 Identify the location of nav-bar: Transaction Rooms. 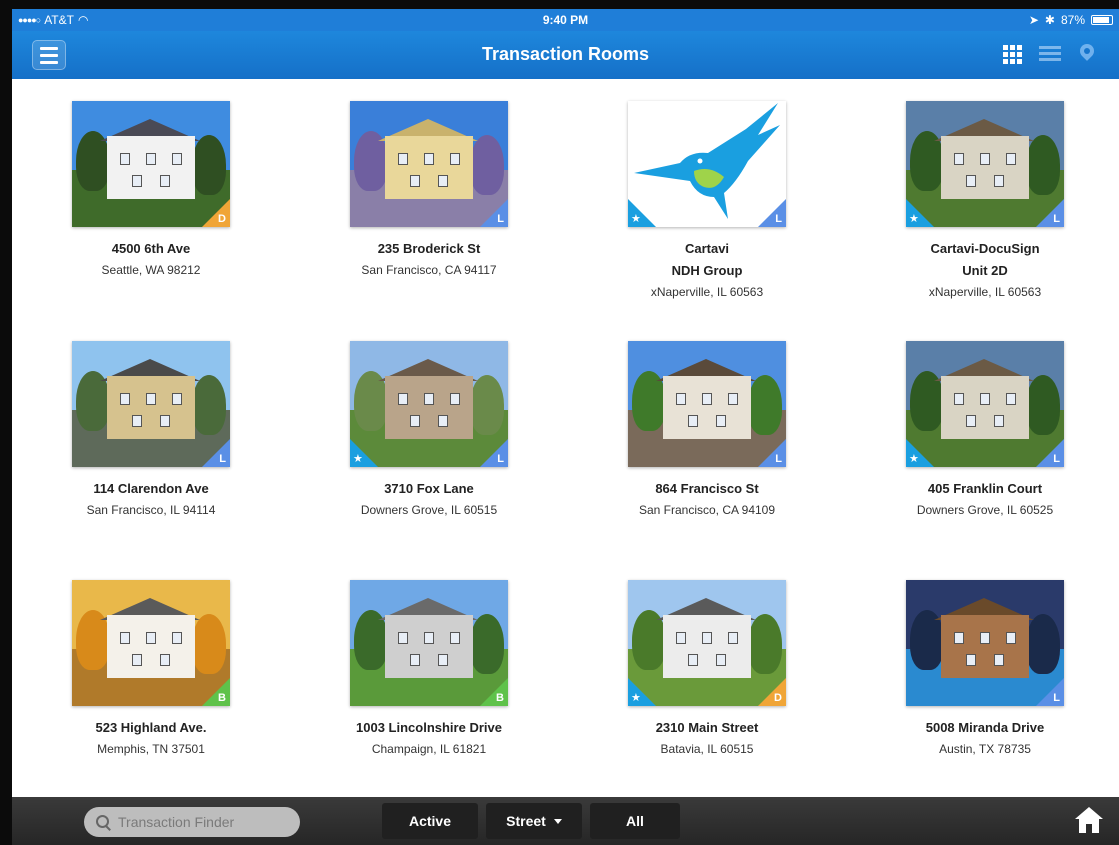
(565, 55).